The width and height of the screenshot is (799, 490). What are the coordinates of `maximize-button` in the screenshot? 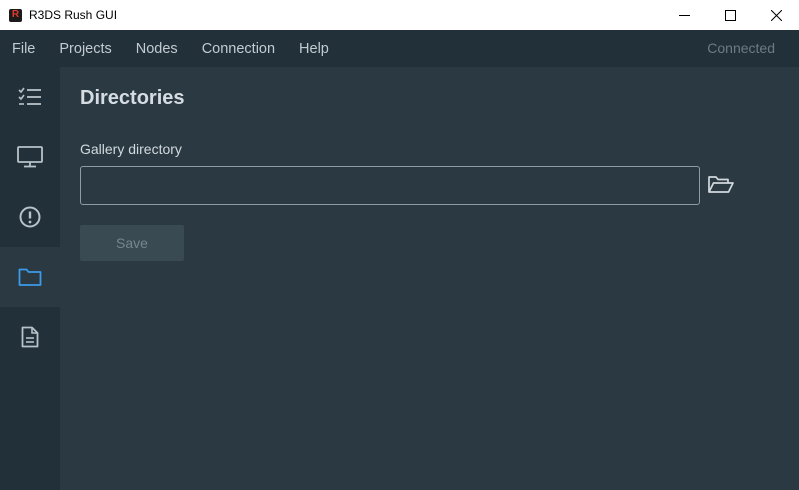 It's located at (730, 15).